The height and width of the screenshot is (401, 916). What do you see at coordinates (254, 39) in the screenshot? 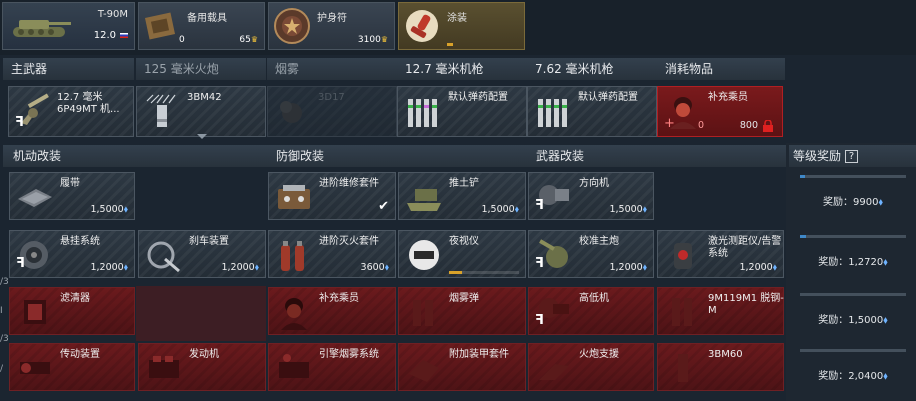
I see `gold-eagle-icon: ♛` at bounding box center [254, 39].